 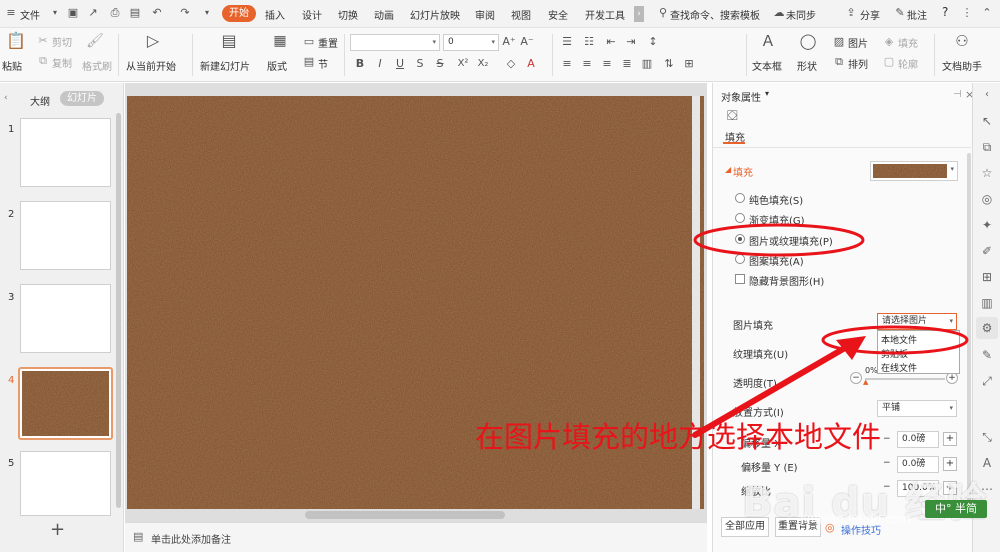 I want to click on annotation-text: 在图片填充的地方选择本地文件, so click(x=678, y=437).